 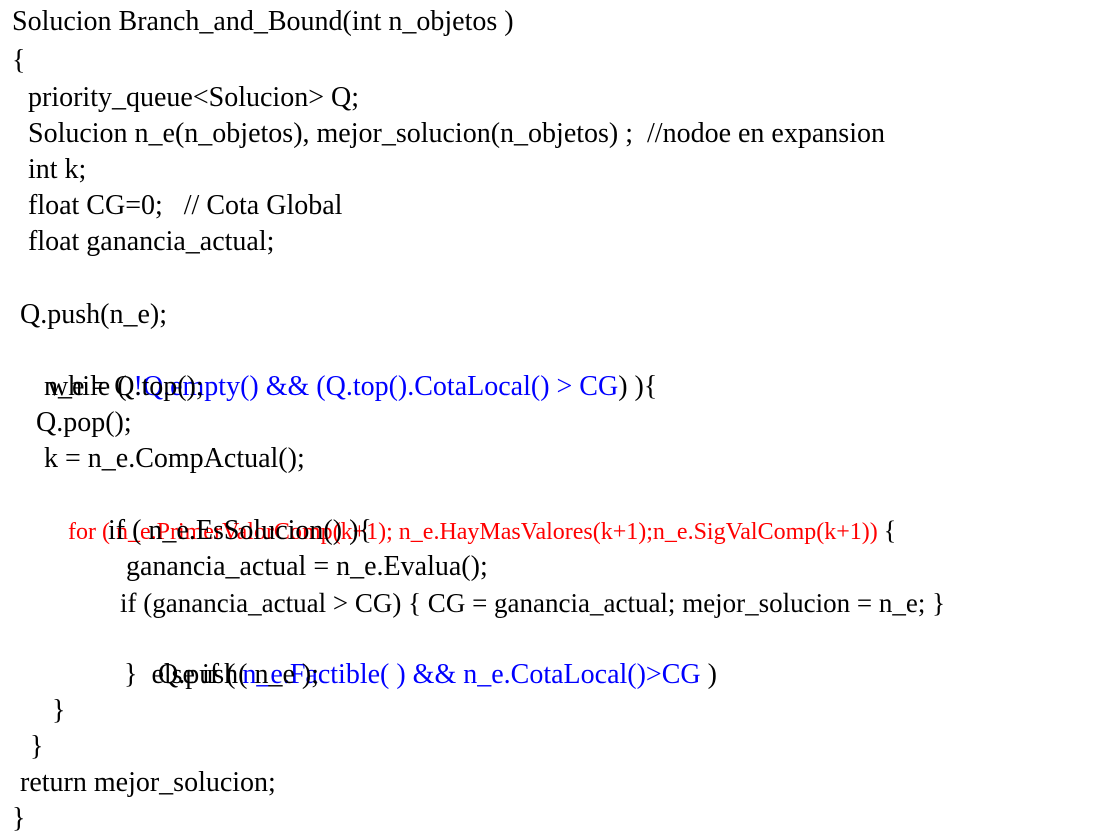 What do you see at coordinates (174, 458) in the screenshot?
I see `code-line-assign-k: k = n_e.CompActual();` at bounding box center [174, 458].